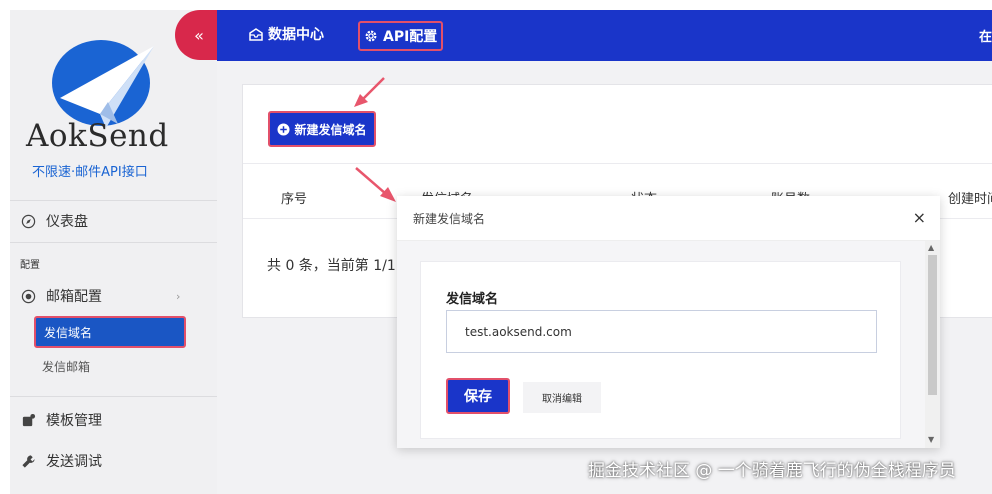  Describe the element at coordinates (410, 37) in the screenshot. I see `nav-label: API配置` at that location.